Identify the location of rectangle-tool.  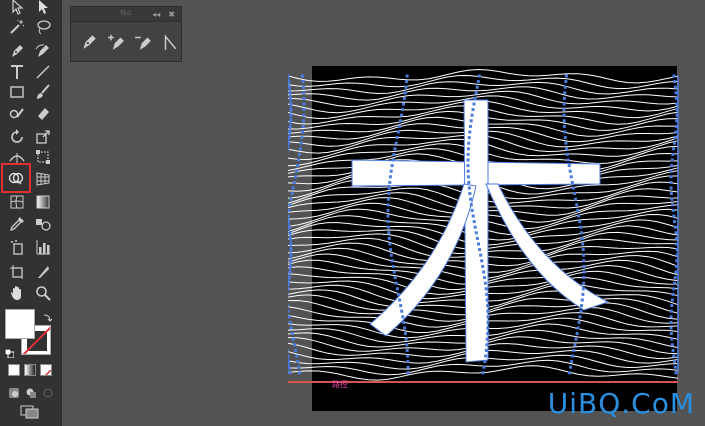
(17, 92).